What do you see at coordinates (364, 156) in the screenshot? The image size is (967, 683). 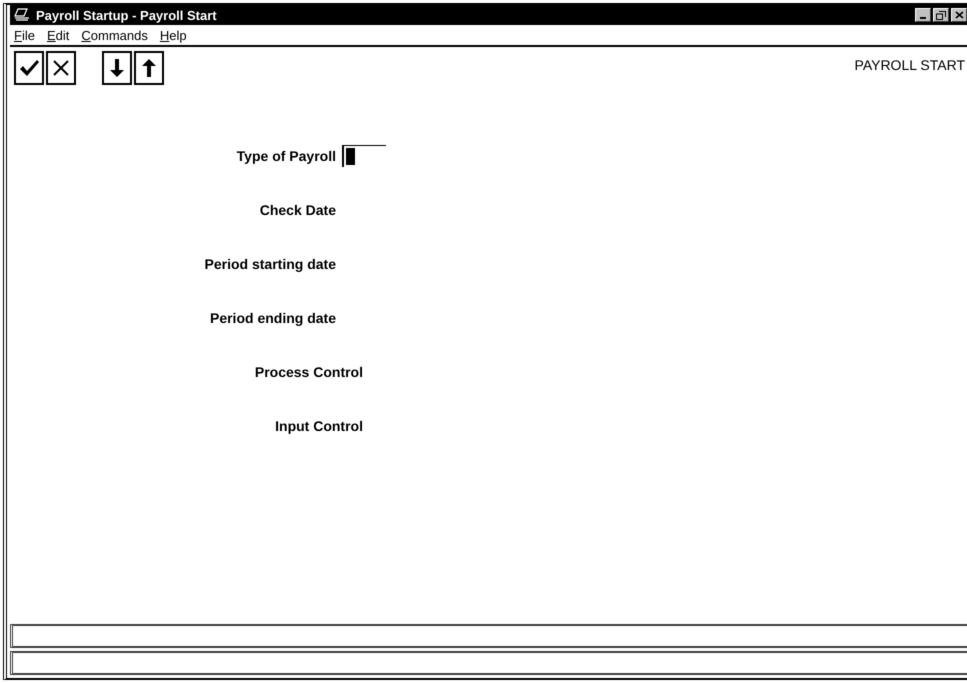 I see `input-field` at bounding box center [364, 156].